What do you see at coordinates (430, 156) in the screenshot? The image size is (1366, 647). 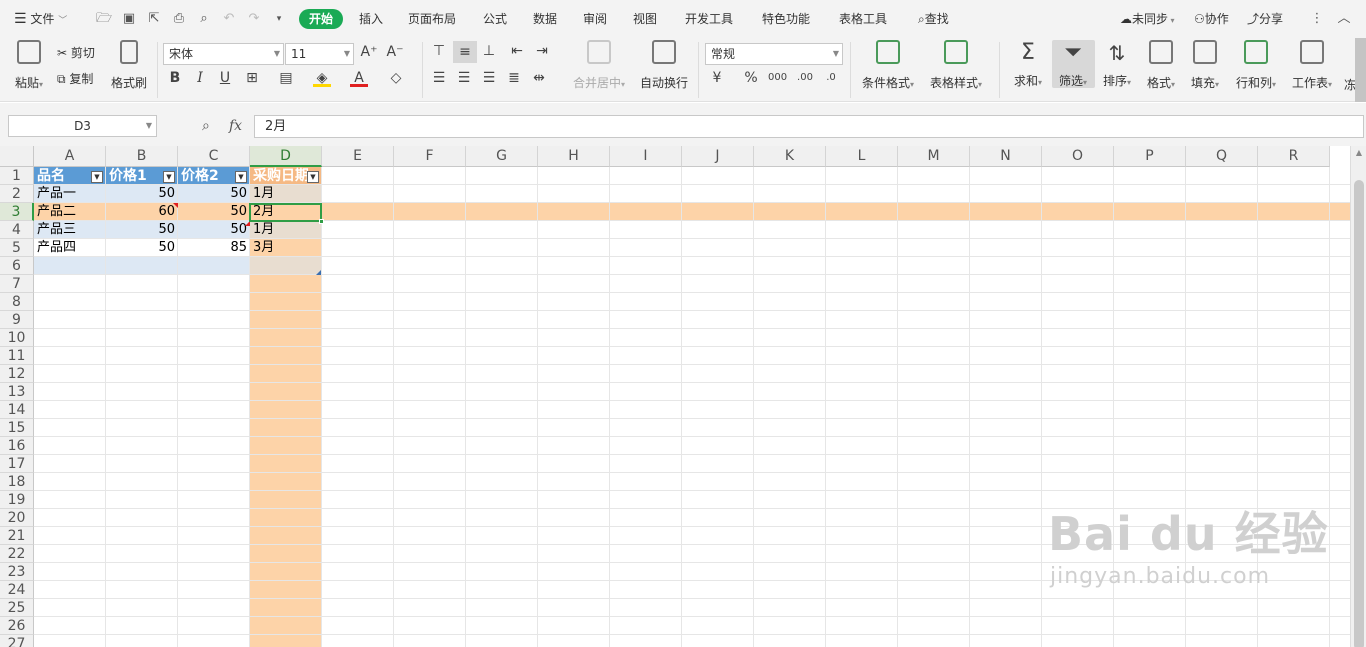 I see `column-header-f: F` at bounding box center [430, 156].